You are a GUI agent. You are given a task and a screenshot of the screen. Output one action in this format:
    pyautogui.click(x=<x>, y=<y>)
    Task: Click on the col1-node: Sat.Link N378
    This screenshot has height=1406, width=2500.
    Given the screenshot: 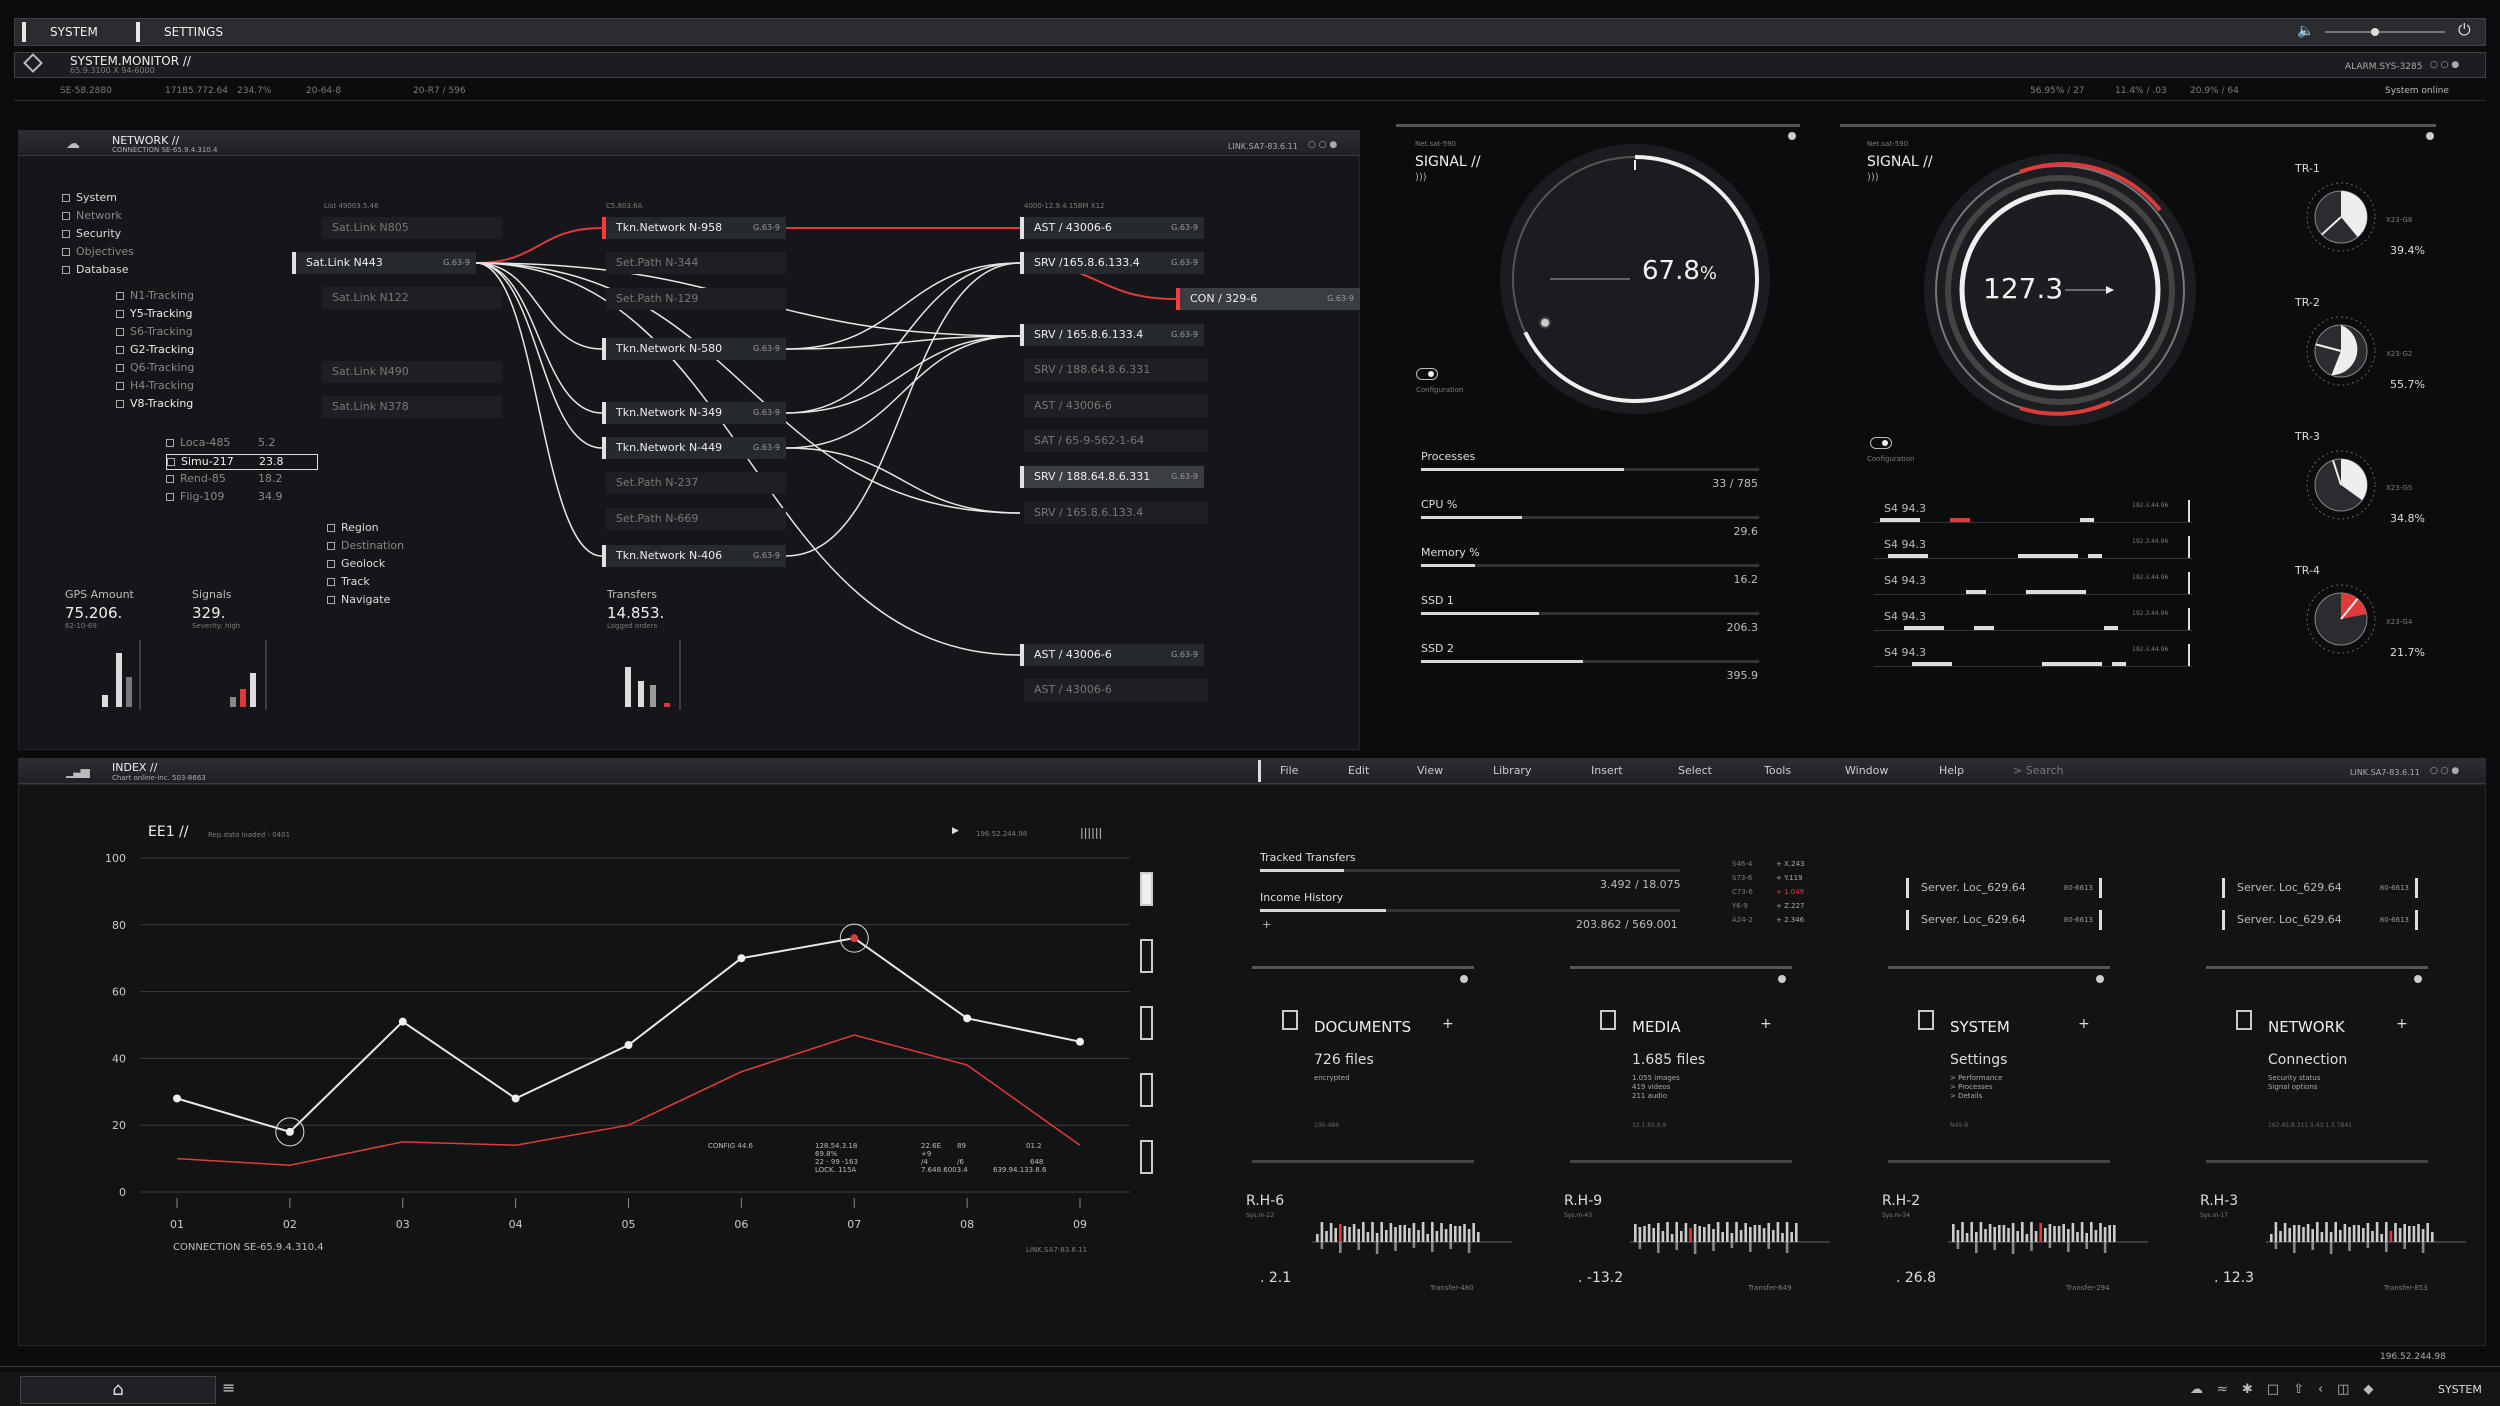 What is the action you would take?
    pyautogui.click(x=412, y=407)
    